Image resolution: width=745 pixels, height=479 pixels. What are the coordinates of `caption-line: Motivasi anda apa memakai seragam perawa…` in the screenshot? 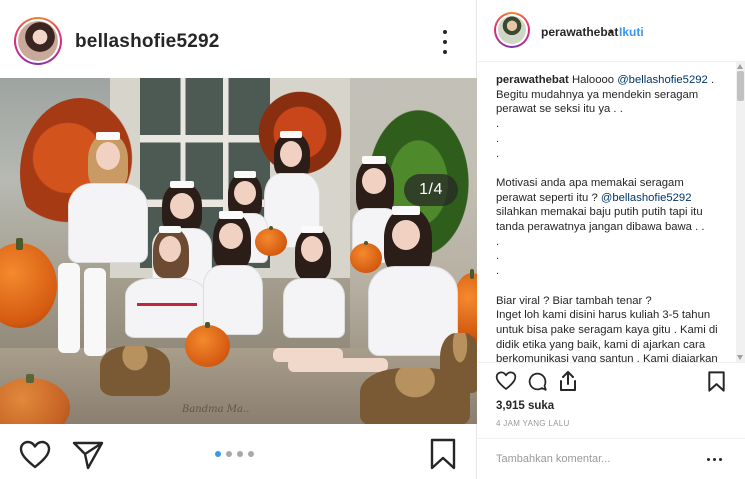 It's located at (609, 205).